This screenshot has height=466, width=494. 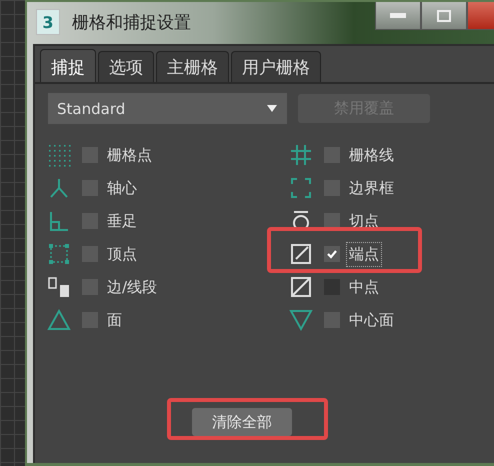 What do you see at coordinates (371, 320) in the screenshot?
I see `snap-label: 中心面` at bounding box center [371, 320].